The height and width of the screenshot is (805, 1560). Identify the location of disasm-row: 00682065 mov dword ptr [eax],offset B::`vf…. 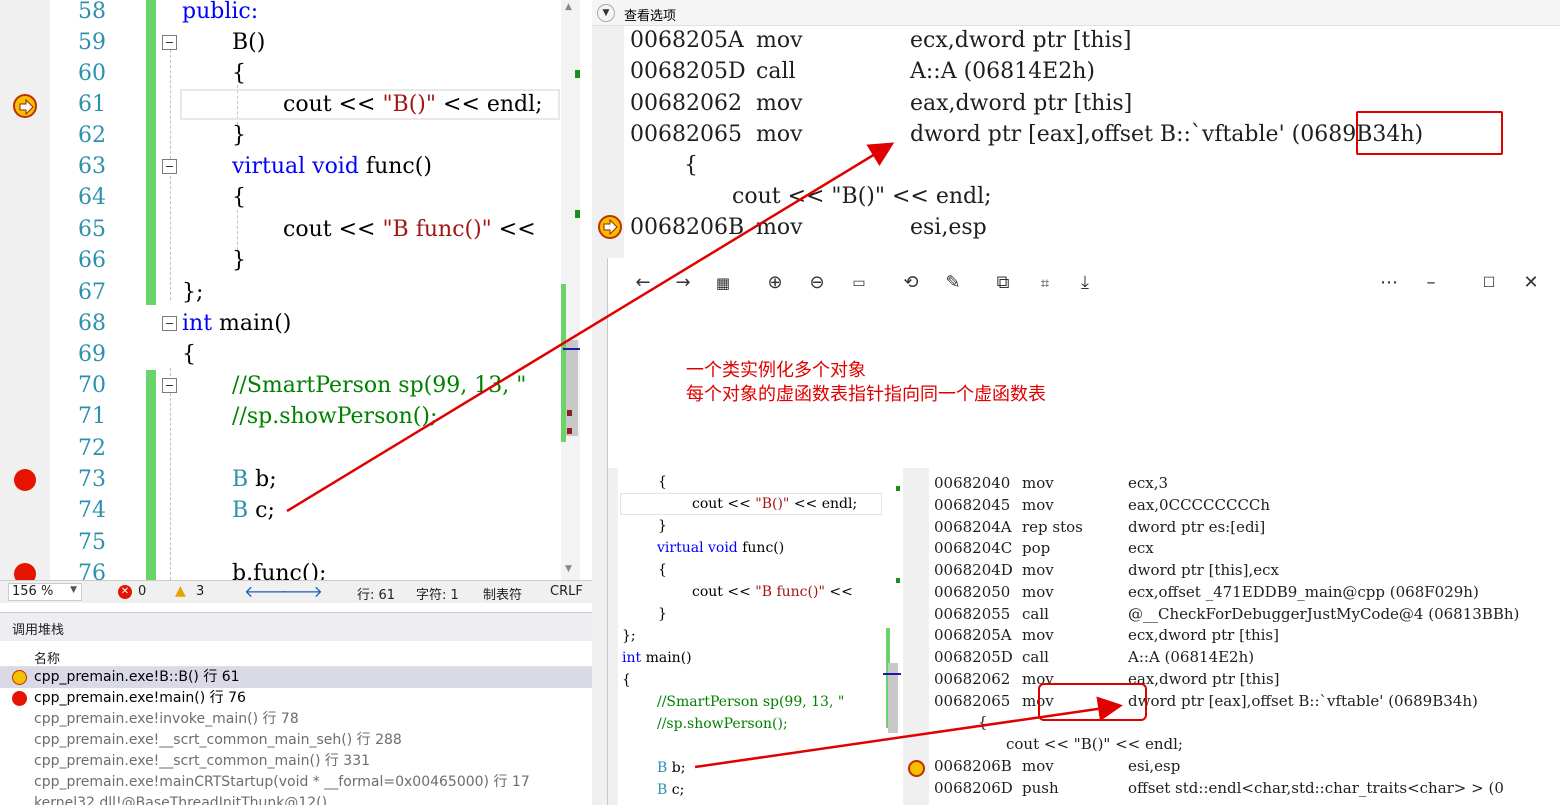
(1026, 134).